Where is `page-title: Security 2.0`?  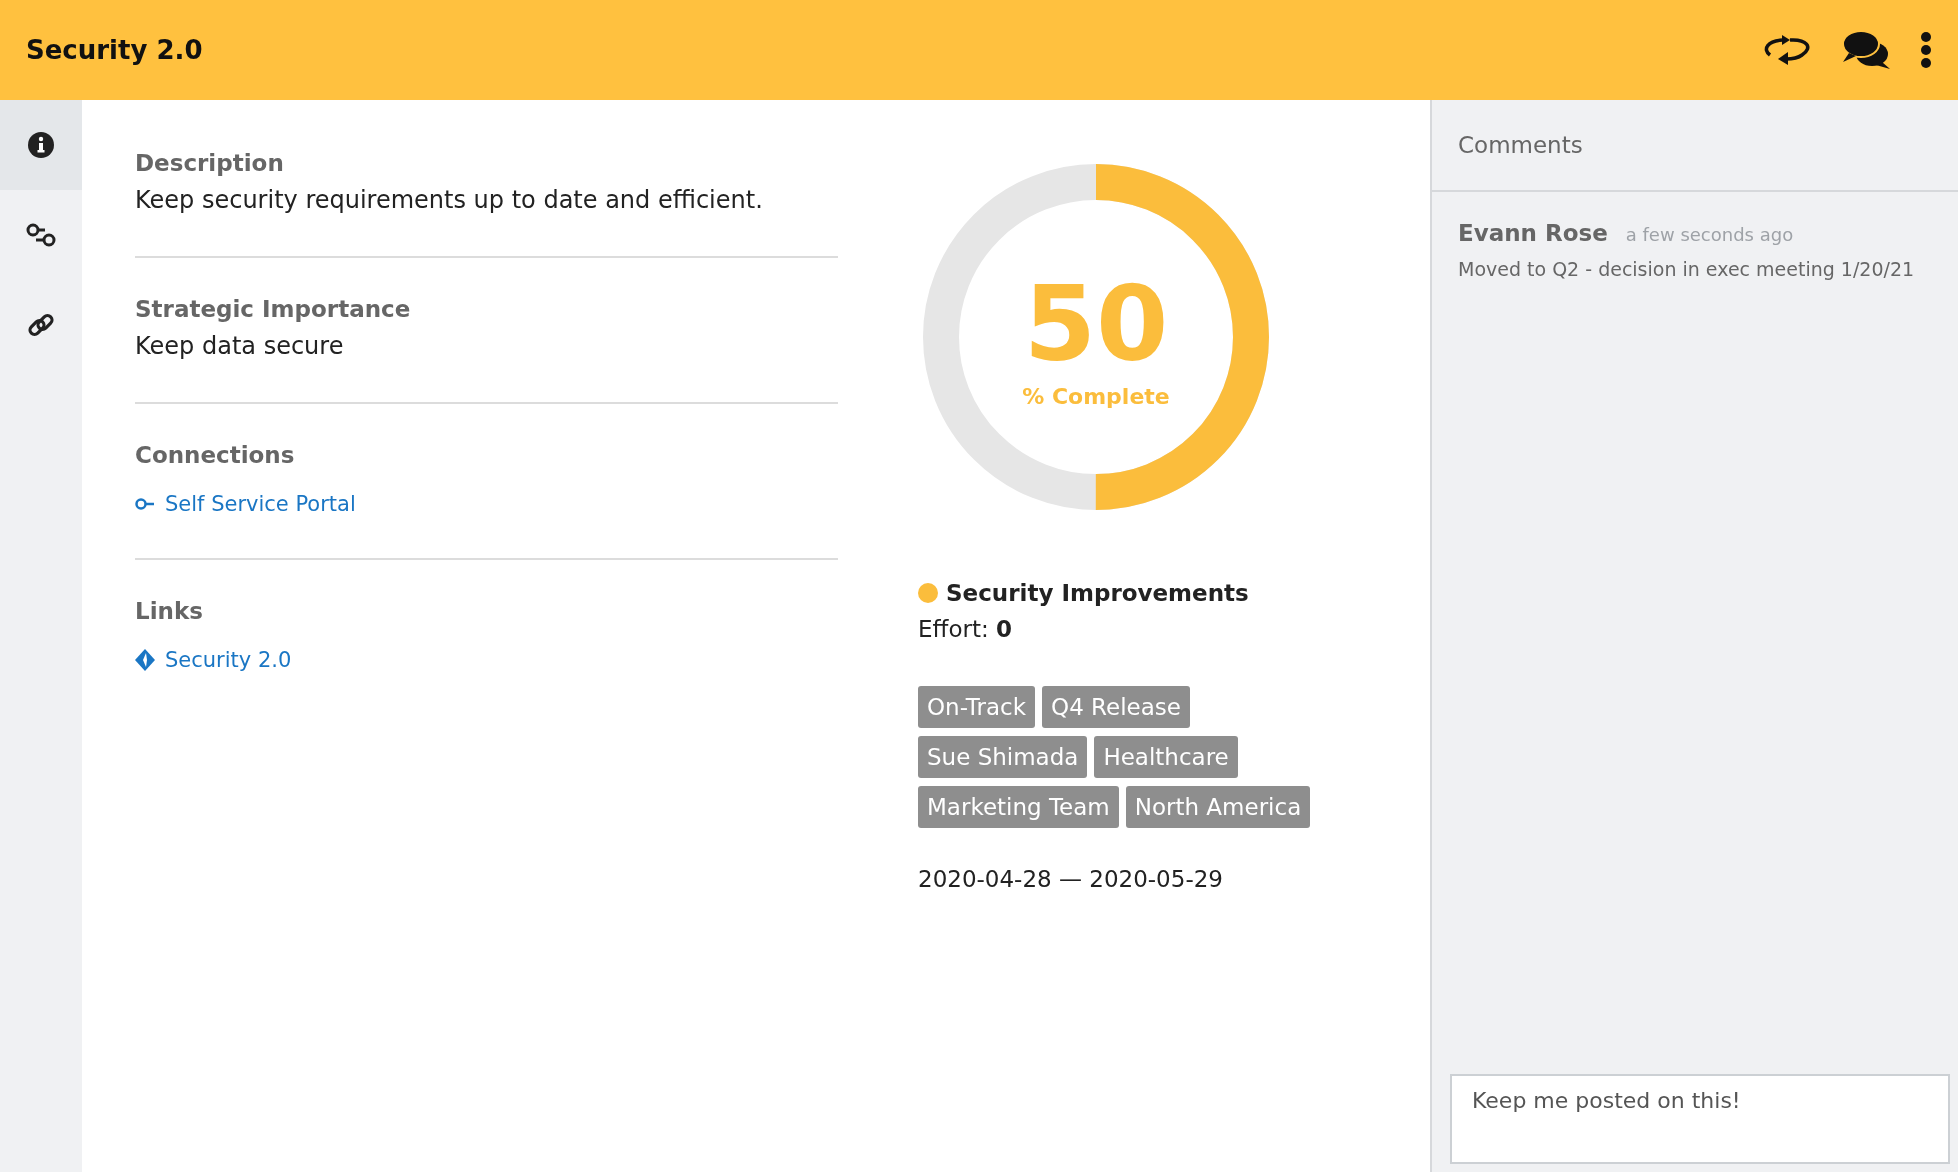 page-title: Security 2.0 is located at coordinates (114, 50).